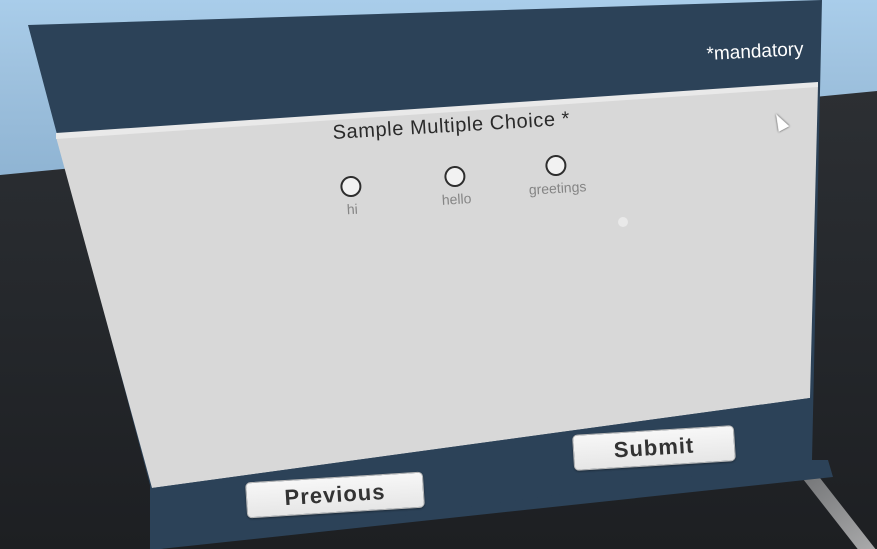 Image resolution: width=877 pixels, height=549 pixels. I want to click on radio-button-hi, so click(351, 186).